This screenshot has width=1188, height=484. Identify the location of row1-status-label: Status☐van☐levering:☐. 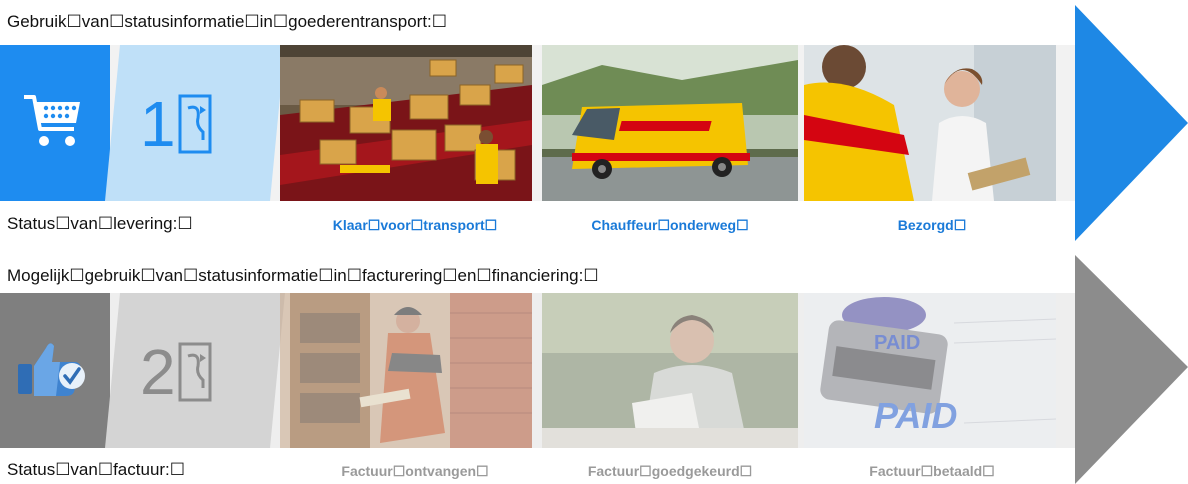
(100, 223).